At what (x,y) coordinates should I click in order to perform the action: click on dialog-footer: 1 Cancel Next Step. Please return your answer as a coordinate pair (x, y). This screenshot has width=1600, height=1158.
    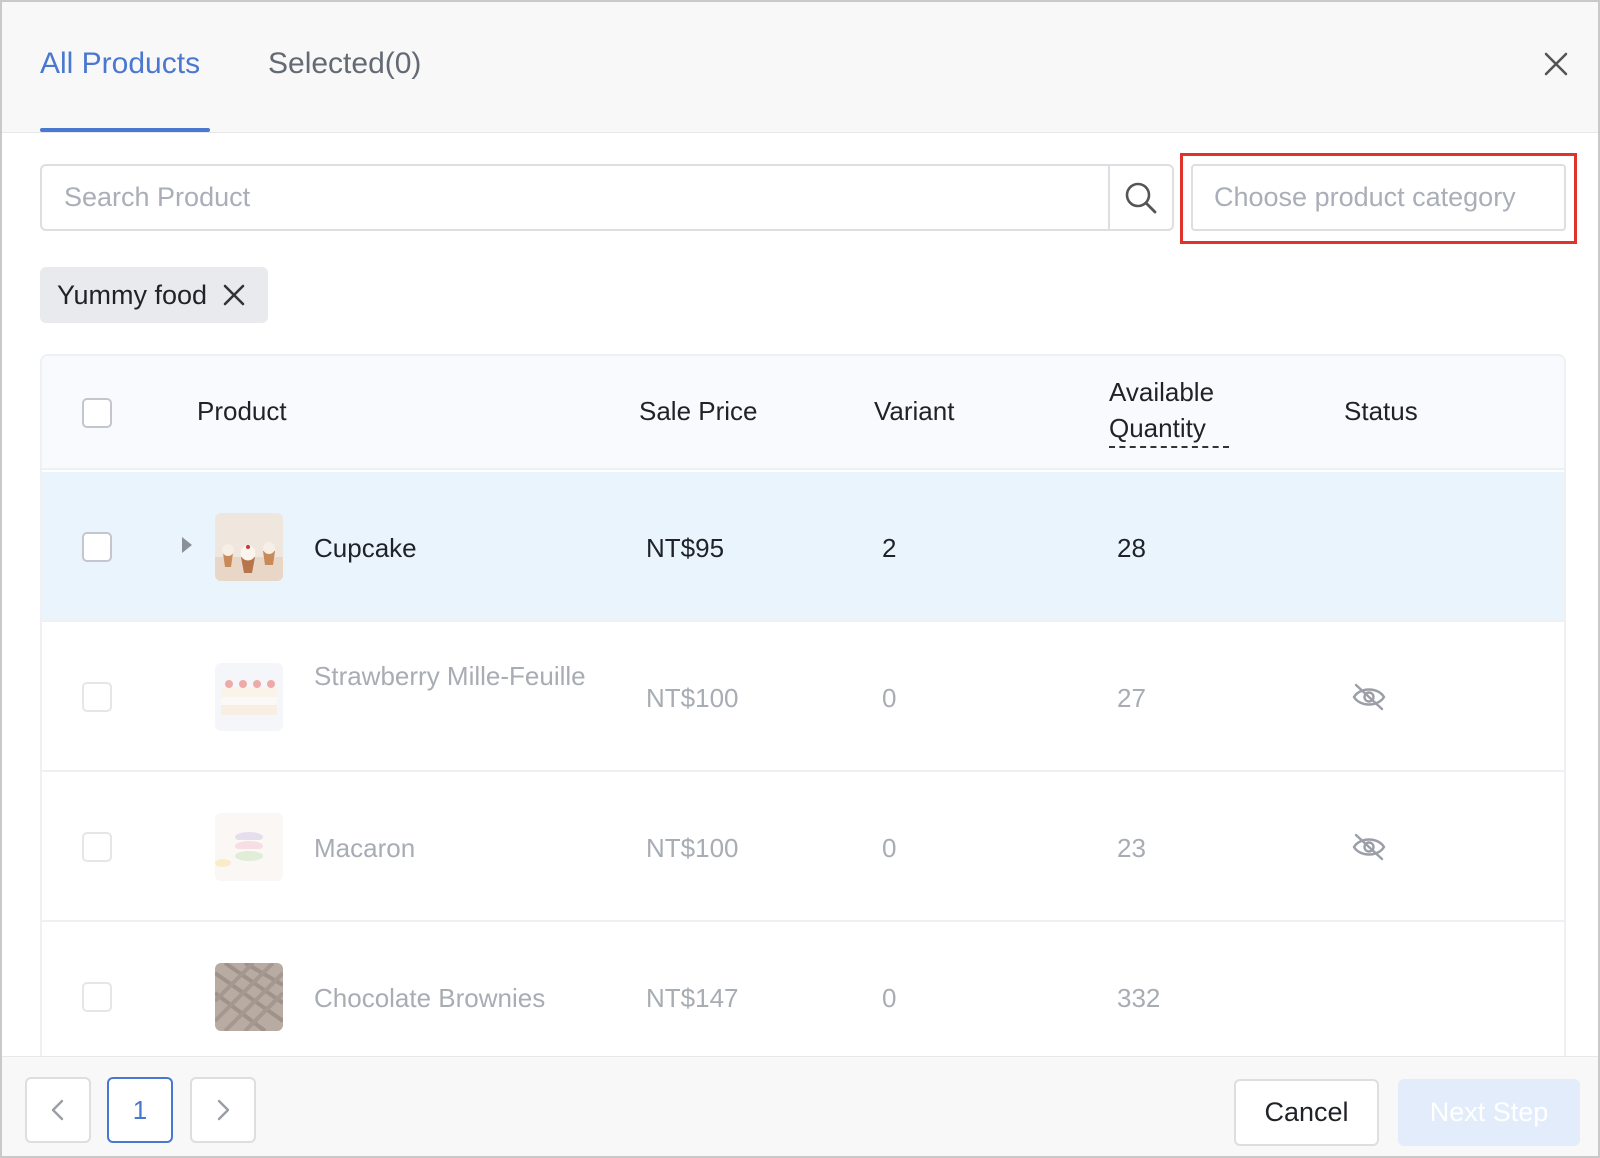
    Looking at the image, I should click on (800, 1106).